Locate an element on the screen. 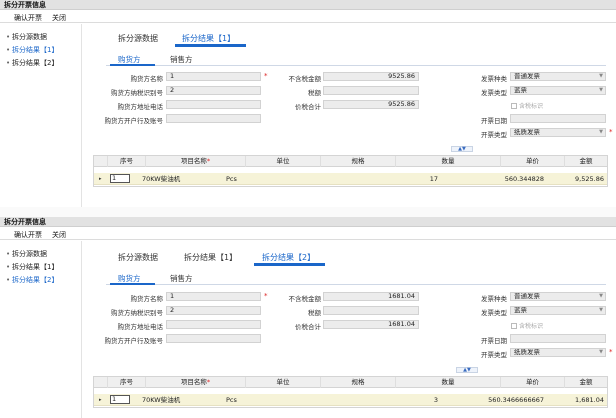 The height and width of the screenshot is (418, 616). amount-excl-tax-field: 9525.86 is located at coordinates (371, 76).